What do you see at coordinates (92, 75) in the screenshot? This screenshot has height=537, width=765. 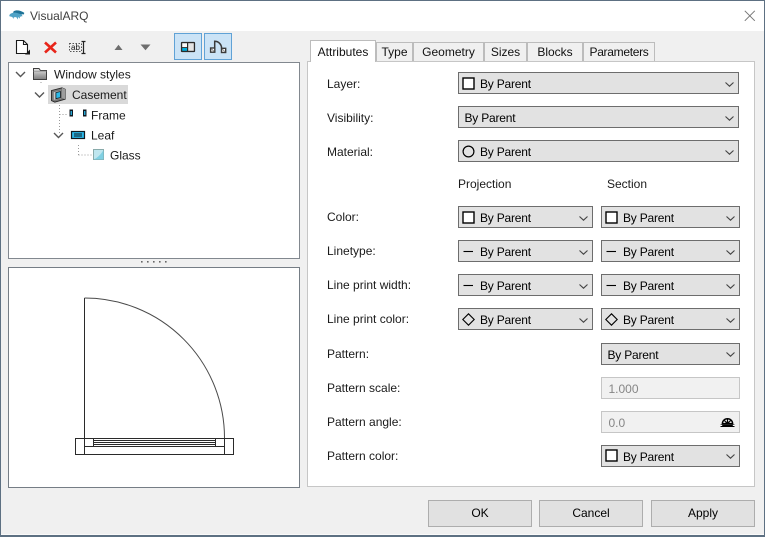 I see `svg-text: Window styles` at bounding box center [92, 75].